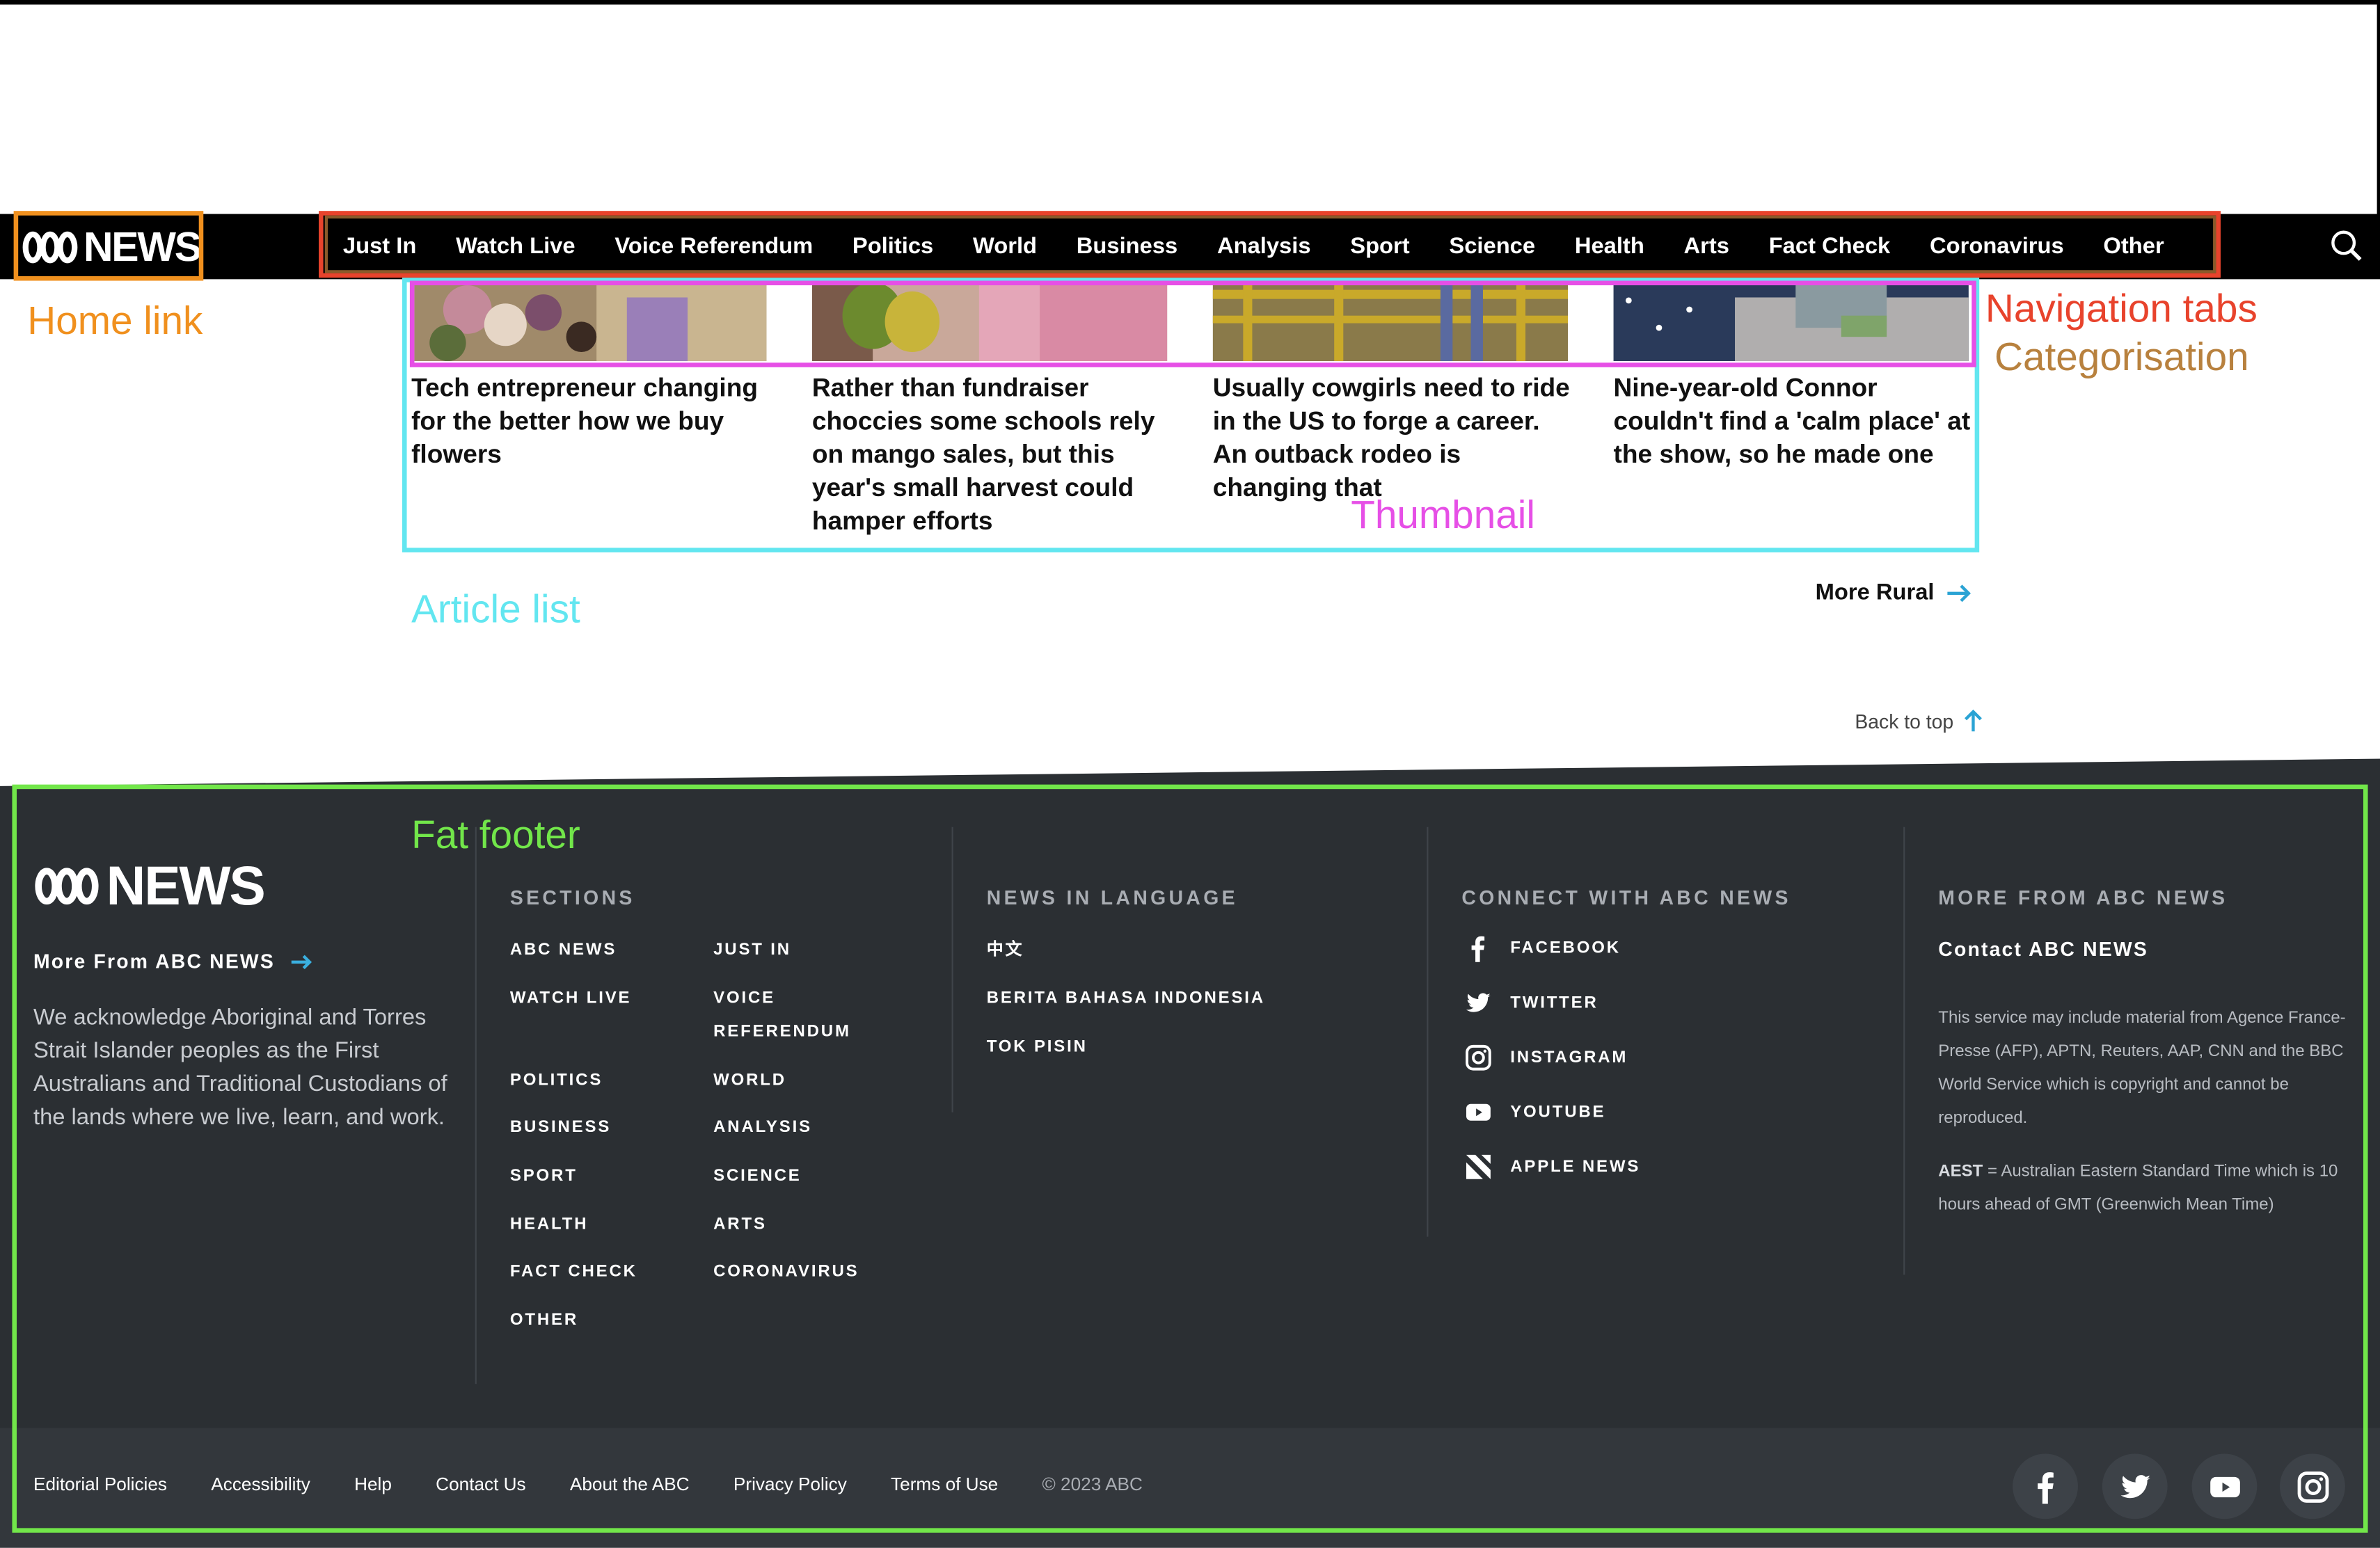 The height and width of the screenshot is (1548, 2380). I want to click on thumbnail-annotation-box, so click(1192, 324).